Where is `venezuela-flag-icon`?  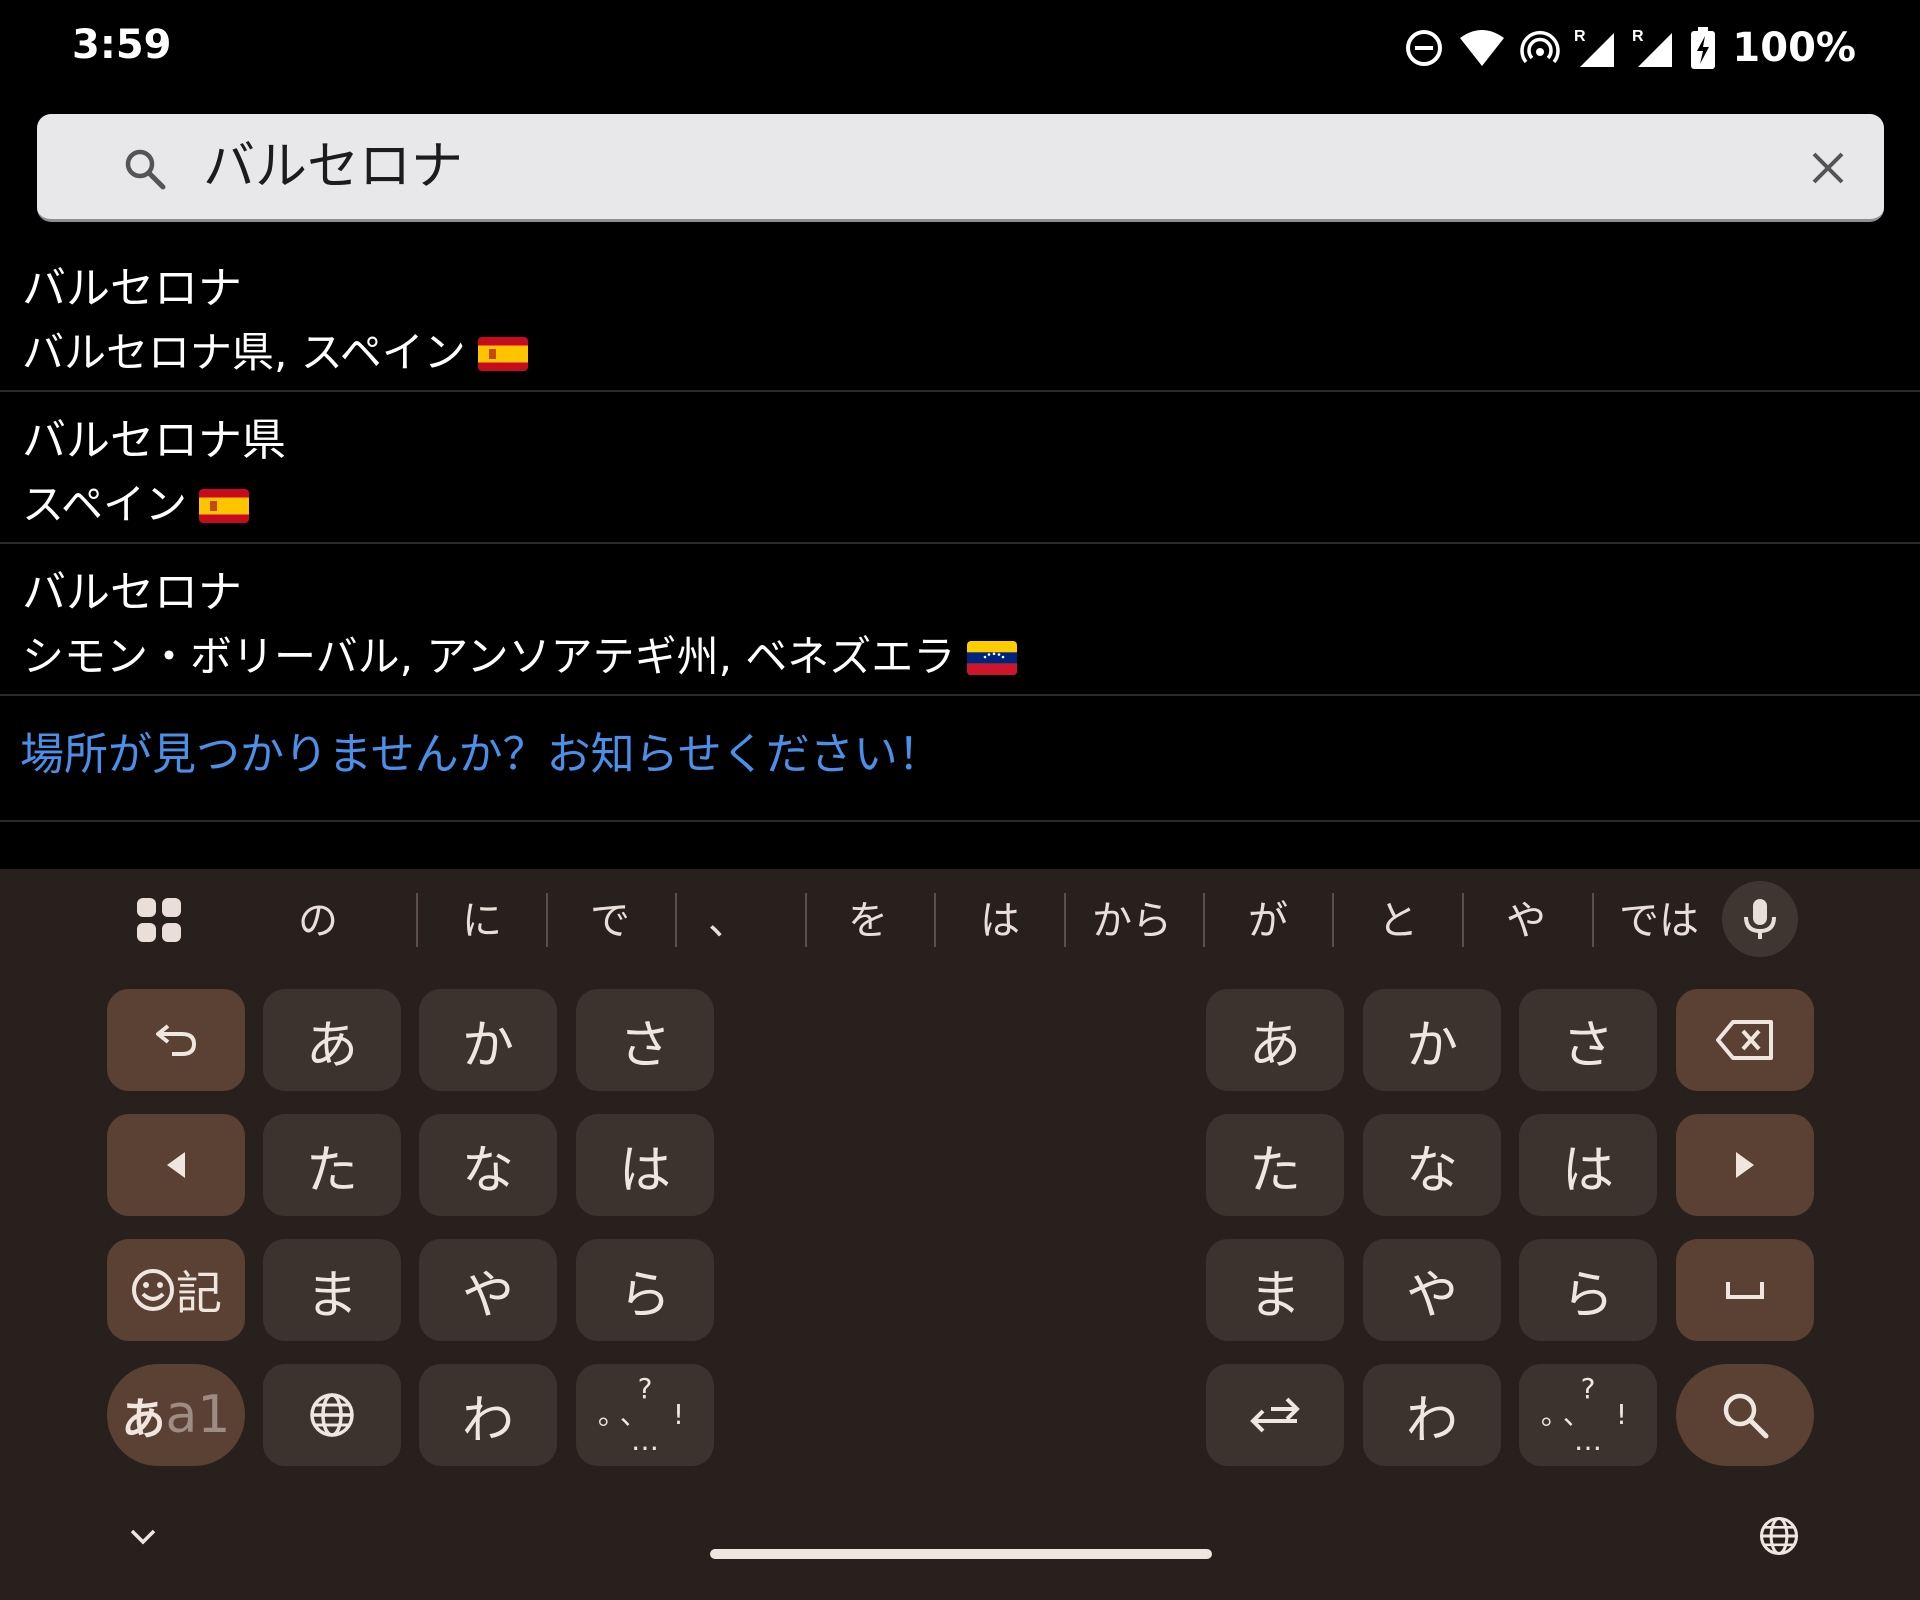
venezuela-flag-icon is located at coordinates (992, 658).